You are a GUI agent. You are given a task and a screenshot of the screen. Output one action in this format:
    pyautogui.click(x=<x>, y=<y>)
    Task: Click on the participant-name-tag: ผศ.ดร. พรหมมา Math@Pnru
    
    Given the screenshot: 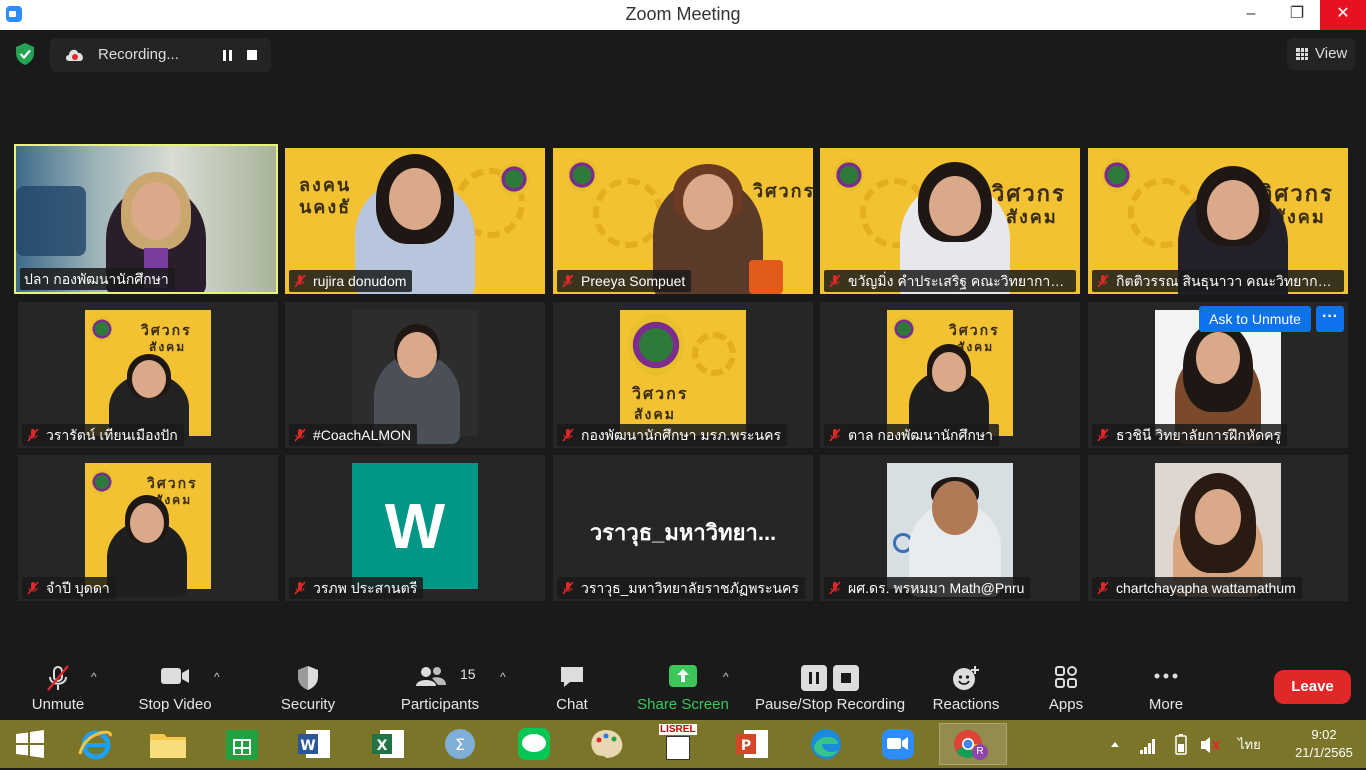 What is the action you would take?
    pyautogui.click(x=927, y=588)
    